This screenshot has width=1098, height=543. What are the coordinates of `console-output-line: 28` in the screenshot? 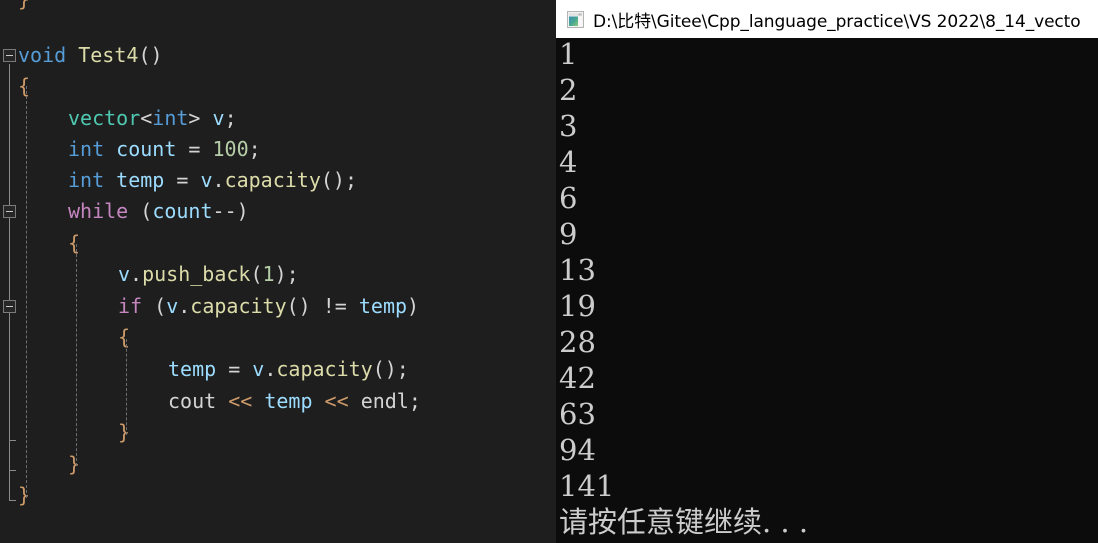 It's located at (577, 342).